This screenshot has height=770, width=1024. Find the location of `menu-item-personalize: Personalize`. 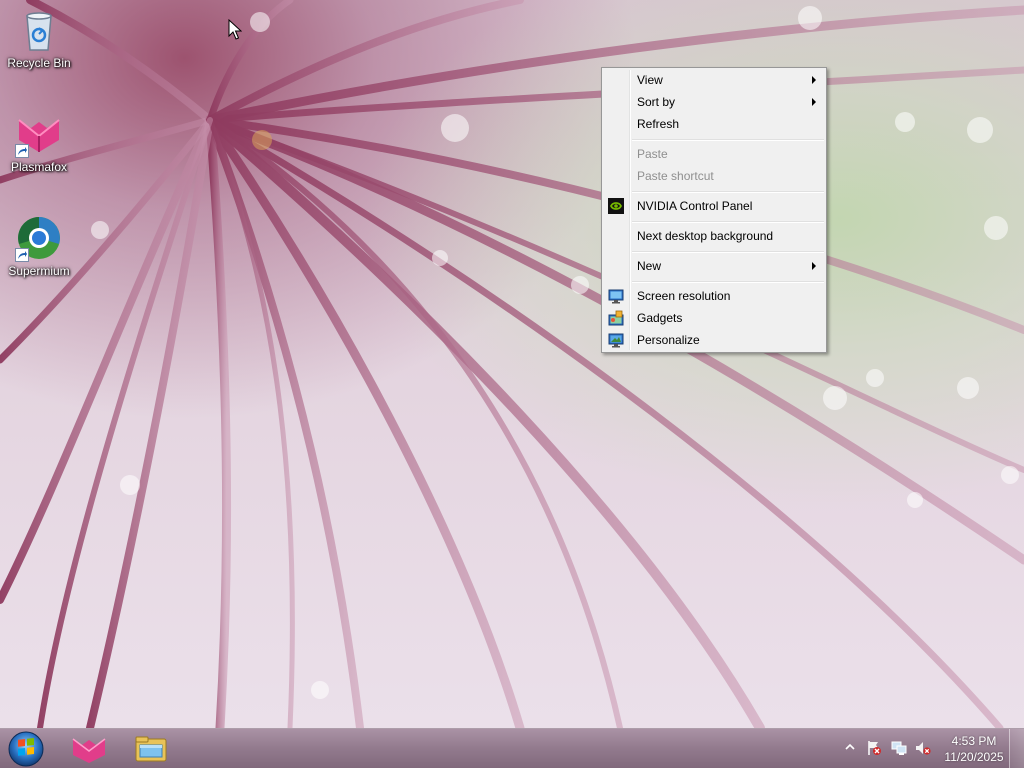

menu-item-personalize: Personalize is located at coordinates (714, 340).